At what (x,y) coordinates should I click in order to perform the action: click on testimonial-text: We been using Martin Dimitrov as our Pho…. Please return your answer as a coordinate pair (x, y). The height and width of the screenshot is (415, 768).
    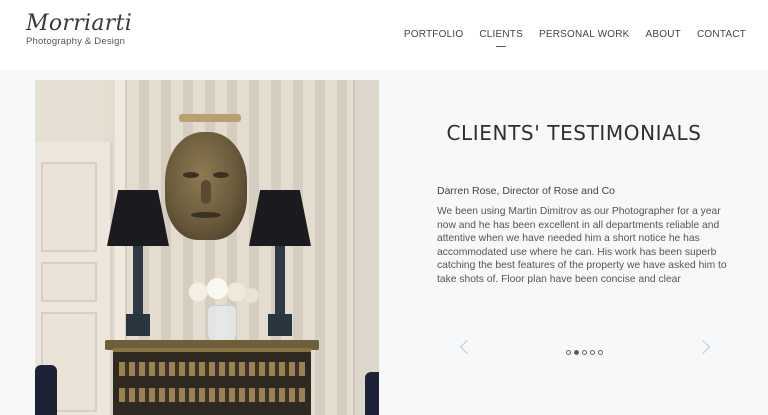
    Looking at the image, I should click on (582, 245).